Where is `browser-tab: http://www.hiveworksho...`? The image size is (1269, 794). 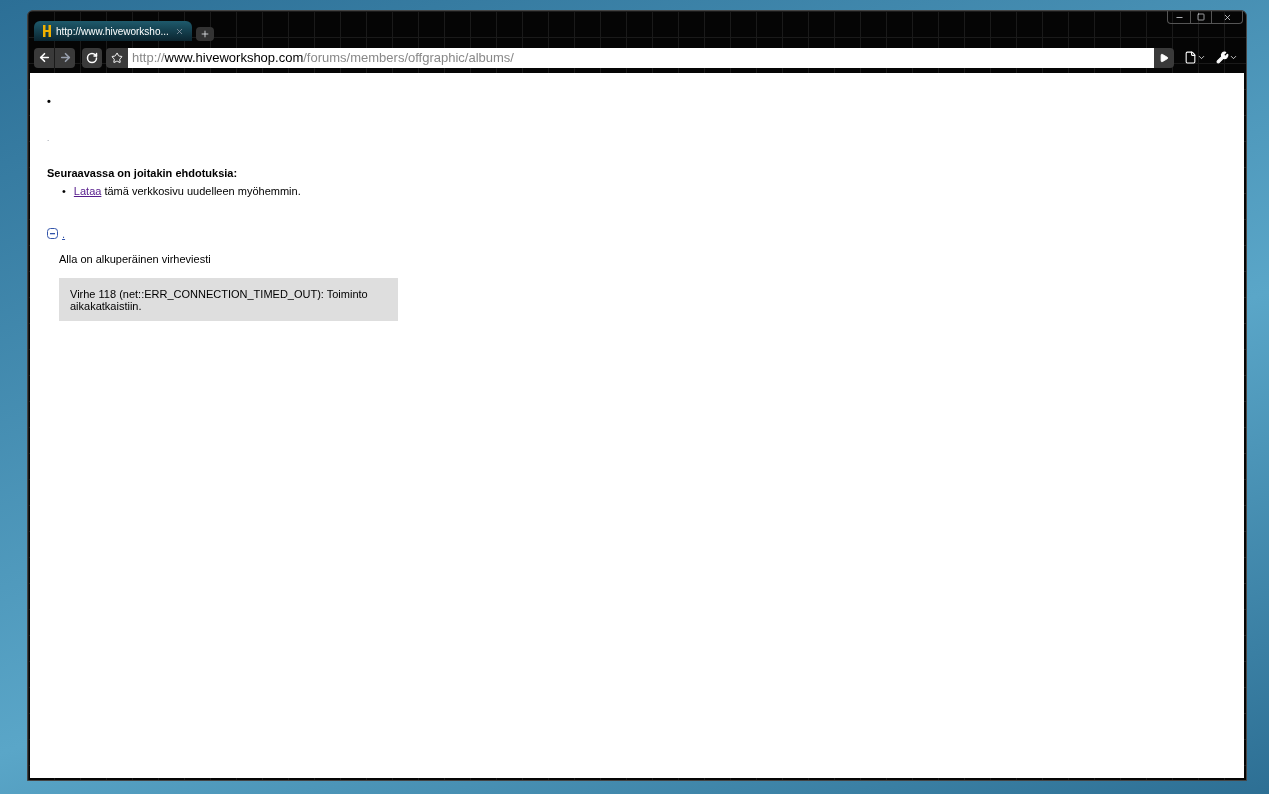
browser-tab: http://www.hiveworksho... is located at coordinates (113, 31).